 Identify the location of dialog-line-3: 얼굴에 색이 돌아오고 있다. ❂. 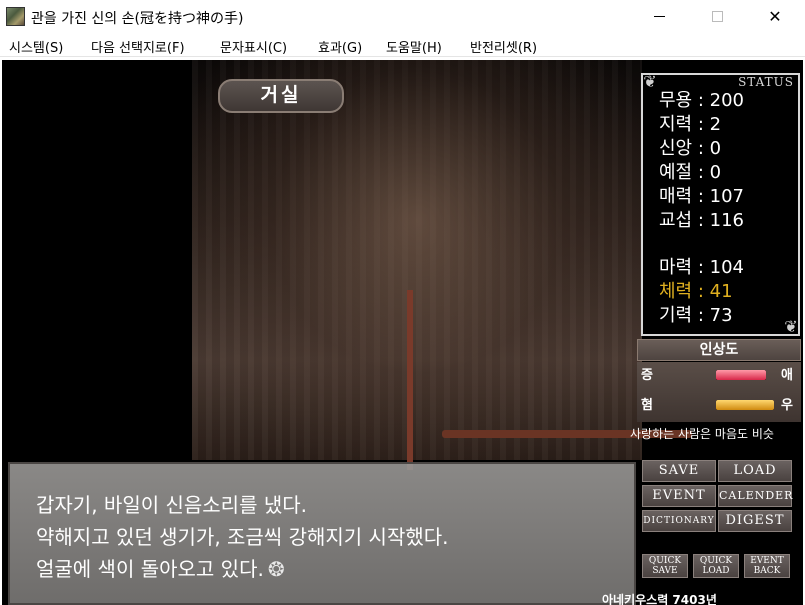
(160, 567).